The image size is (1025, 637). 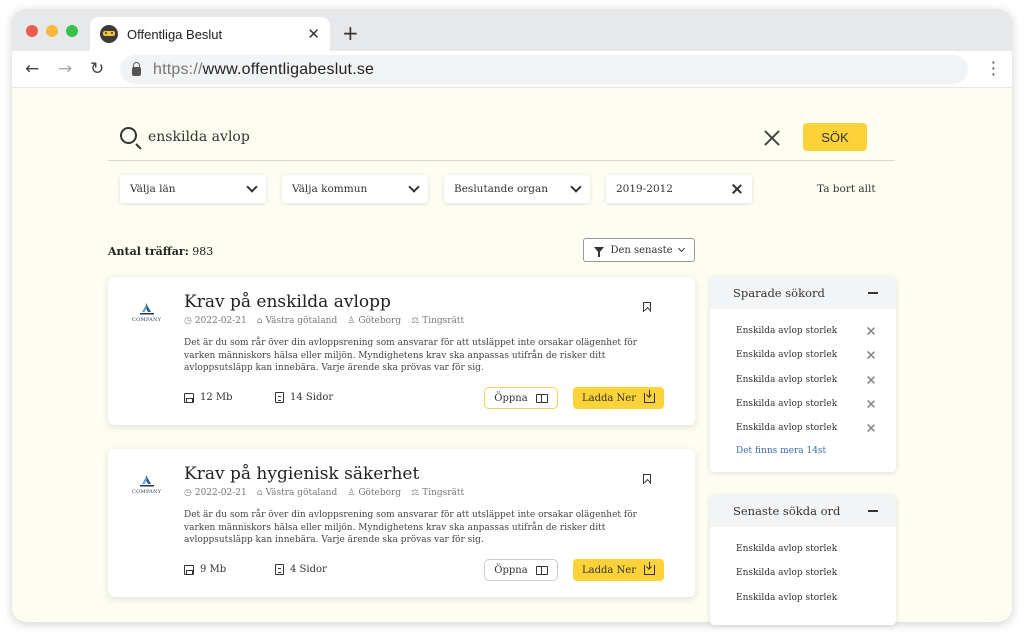 What do you see at coordinates (147, 309) in the screenshot?
I see `company-logo-mark` at bounding box center [147, 309].